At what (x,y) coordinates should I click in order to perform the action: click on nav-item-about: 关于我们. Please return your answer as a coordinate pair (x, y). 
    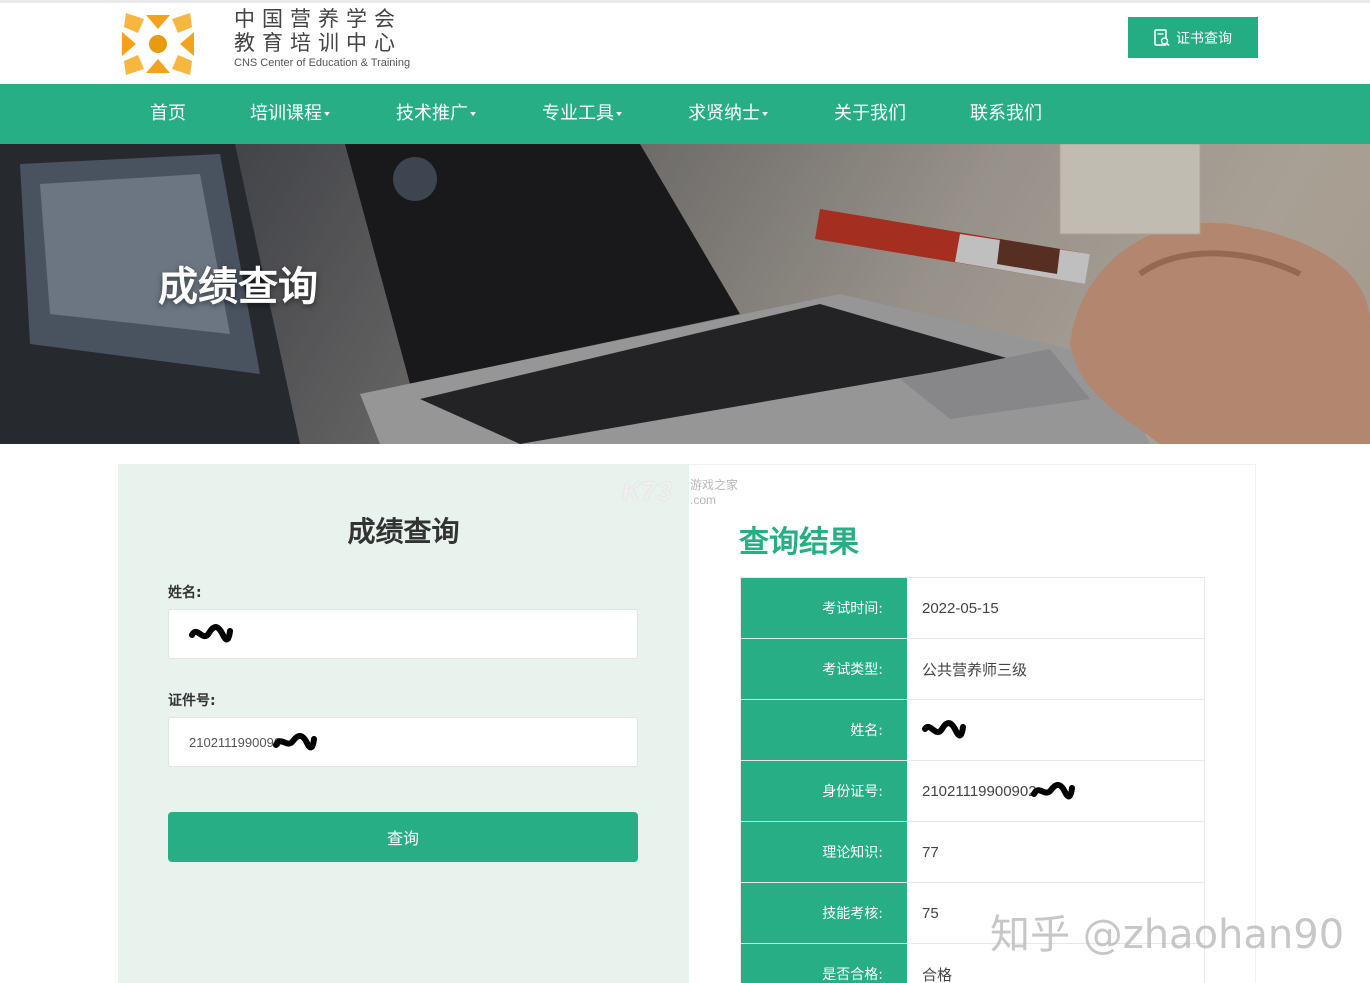
    Looking at the image, I should click on (870, 114).